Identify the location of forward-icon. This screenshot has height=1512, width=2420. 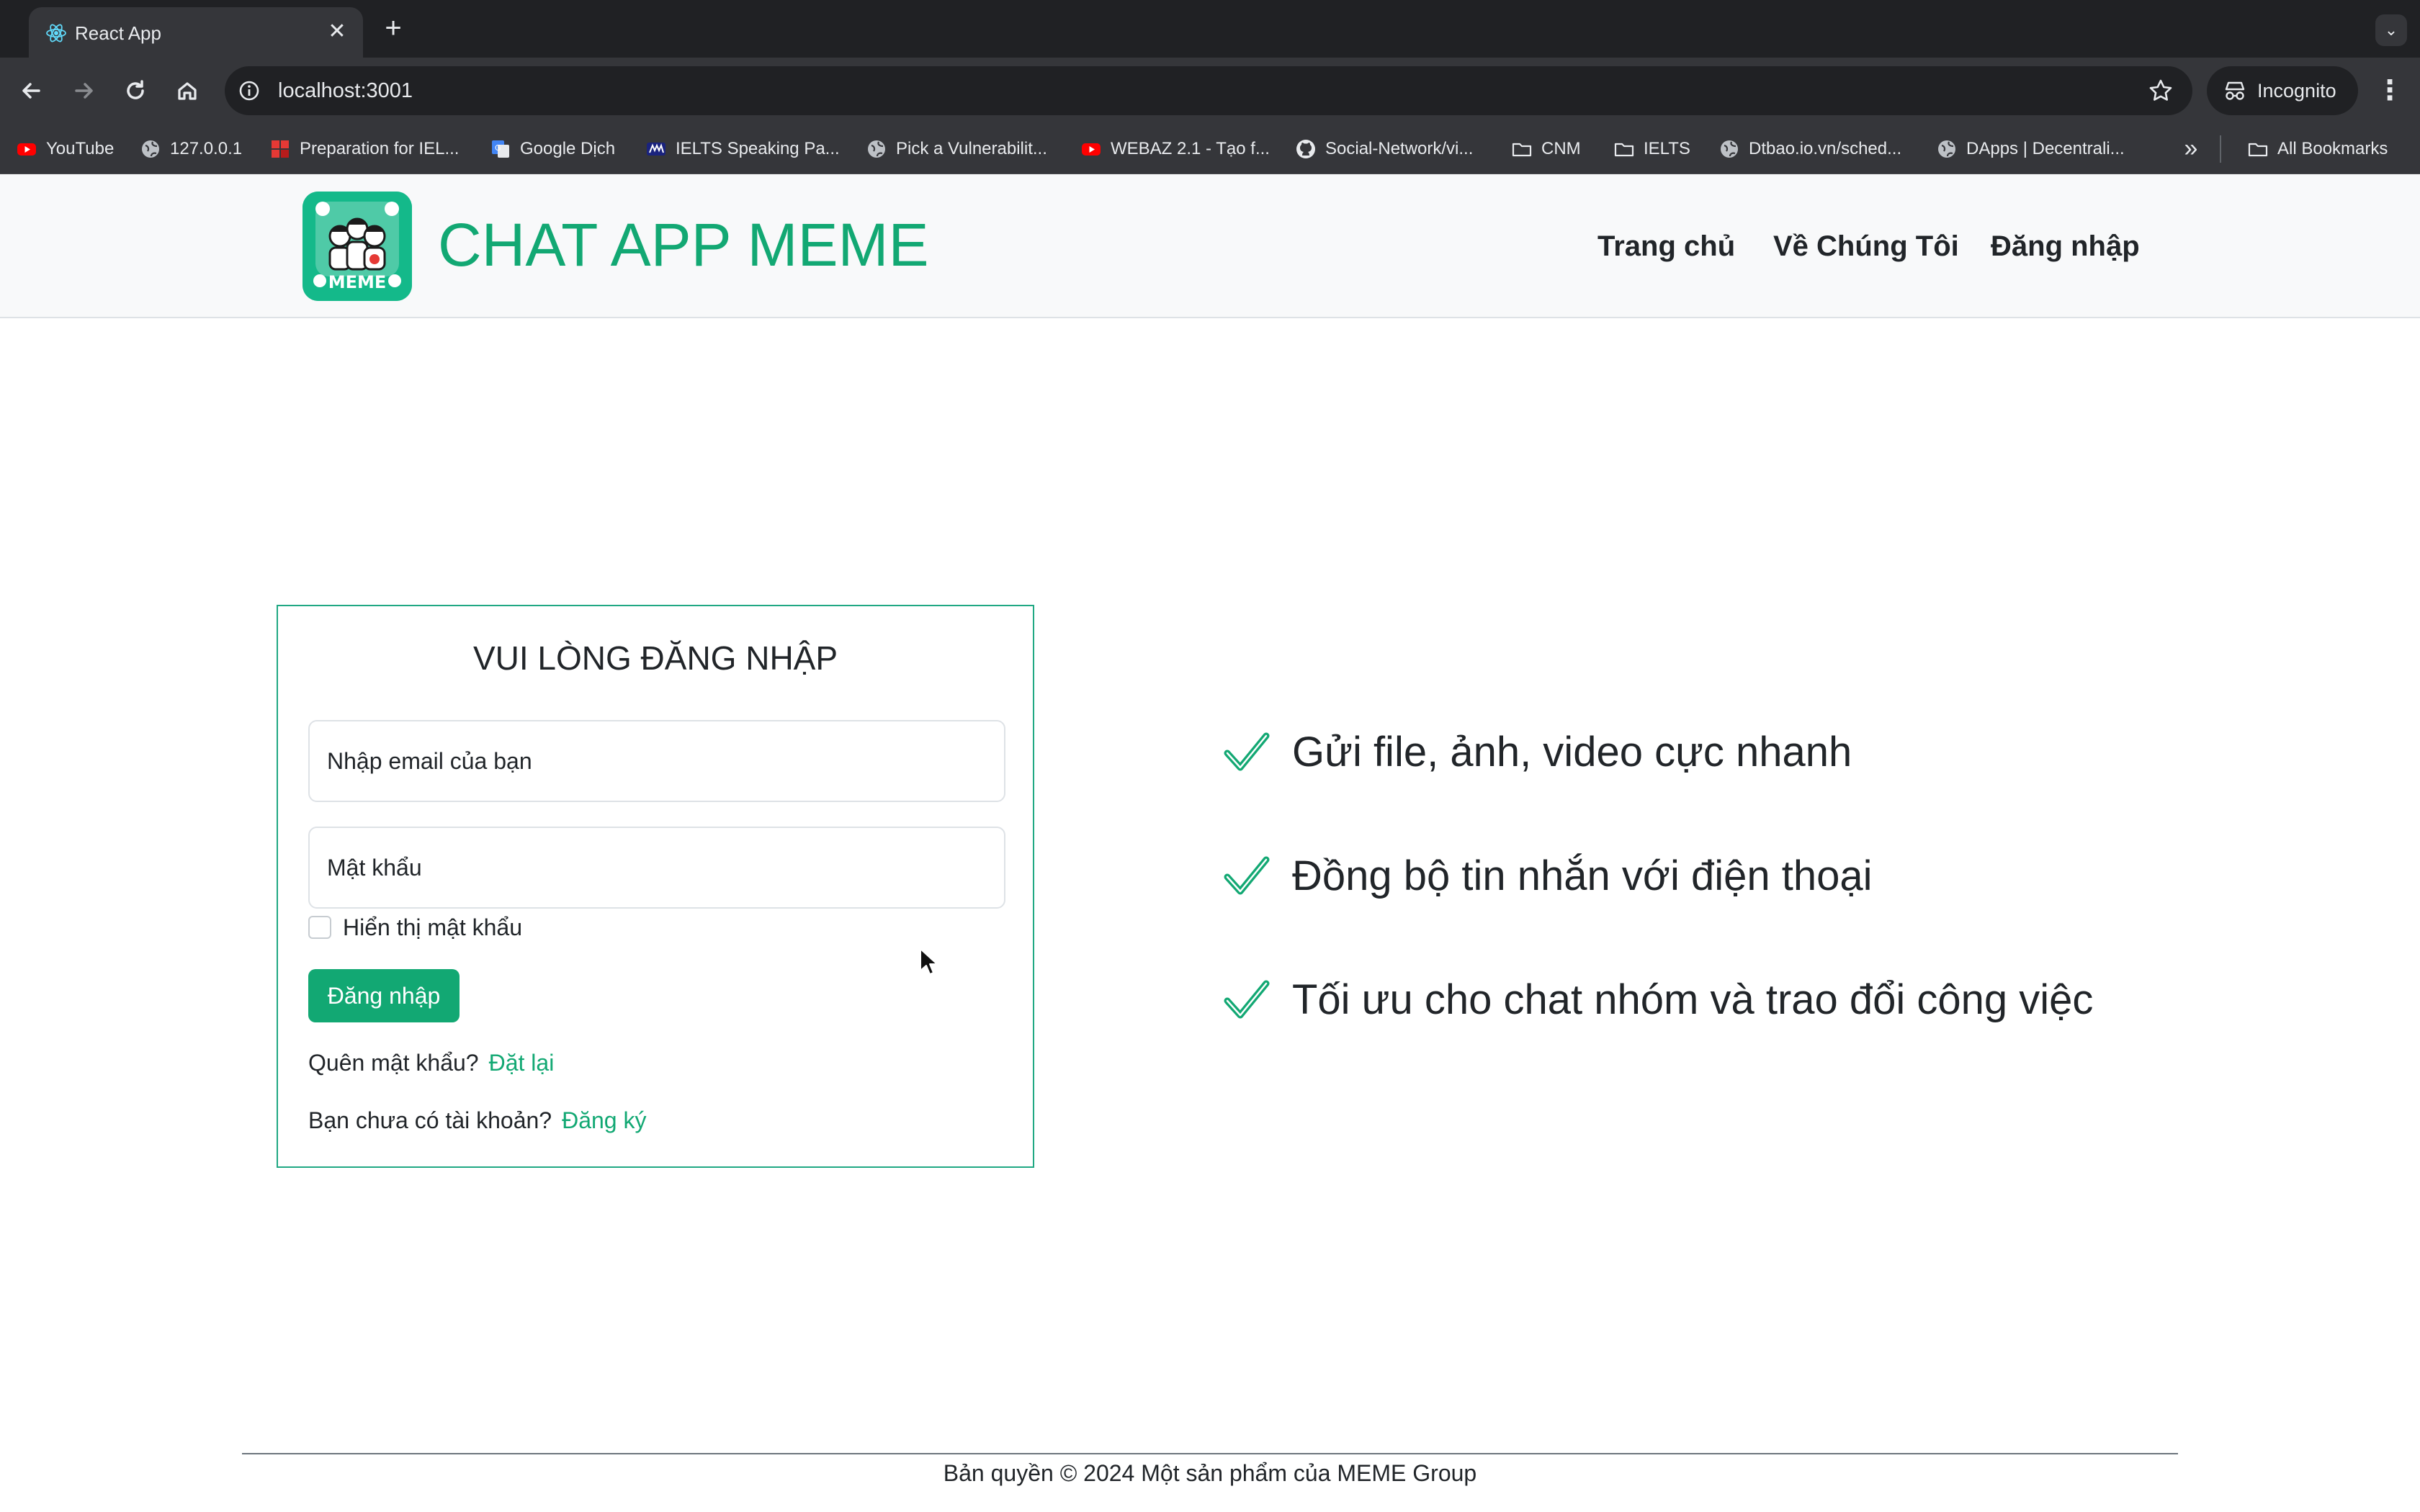
(83, 90).